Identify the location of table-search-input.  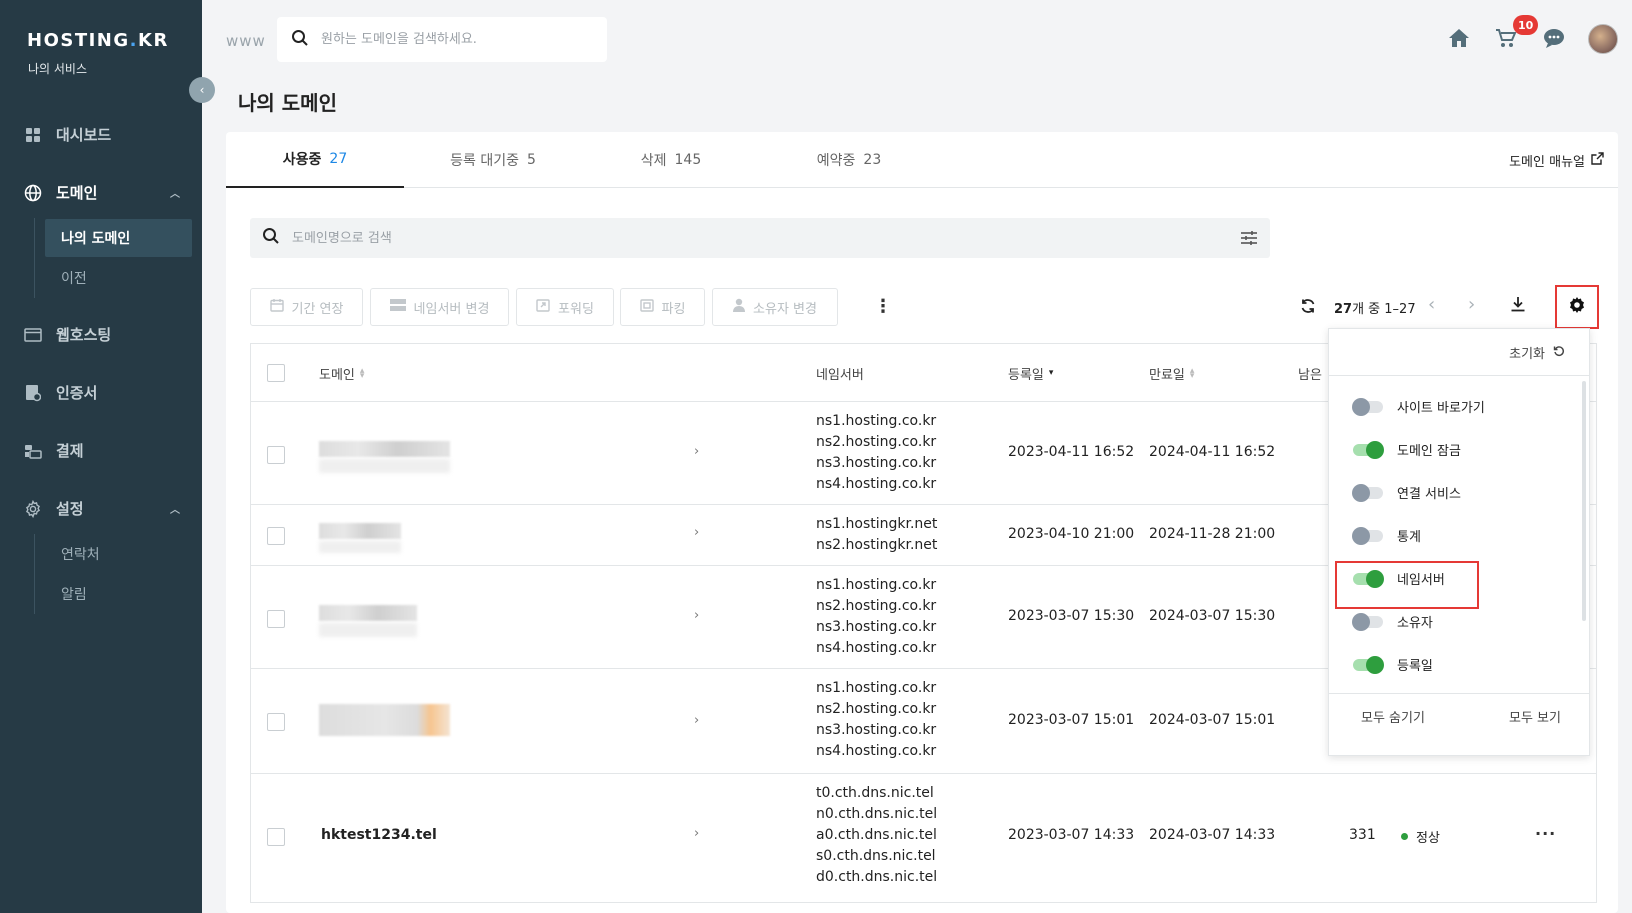
(742, 238).